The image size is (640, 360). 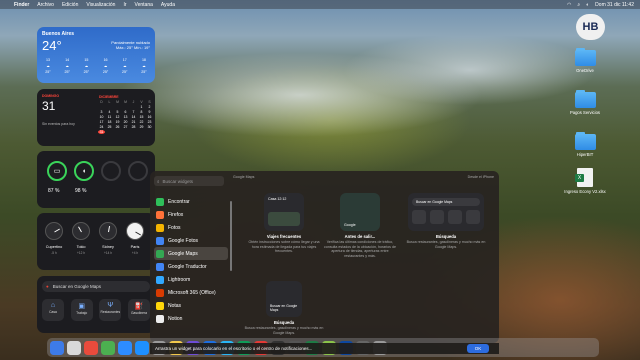 I want to click on calendar-date: 31, so click(x=101, y=132).